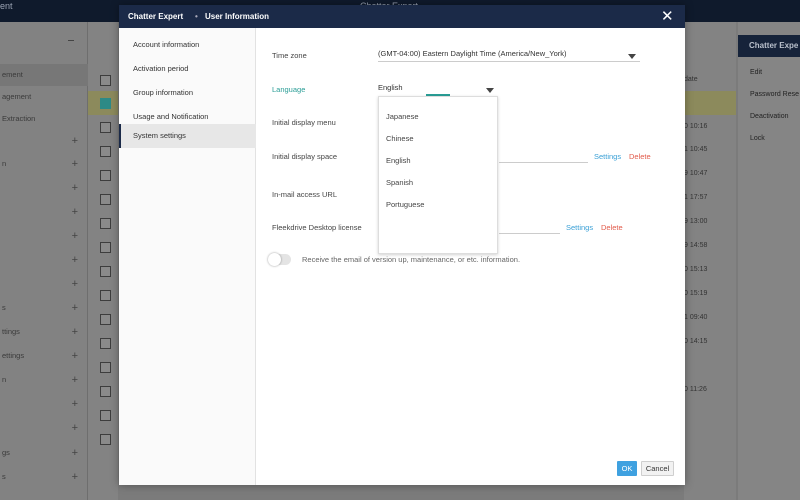 The height and width of the screenshot is (500, 800). Describe the element at coordinates (509, 61) in the screenshot. I see `time-zone-underline` at that location.